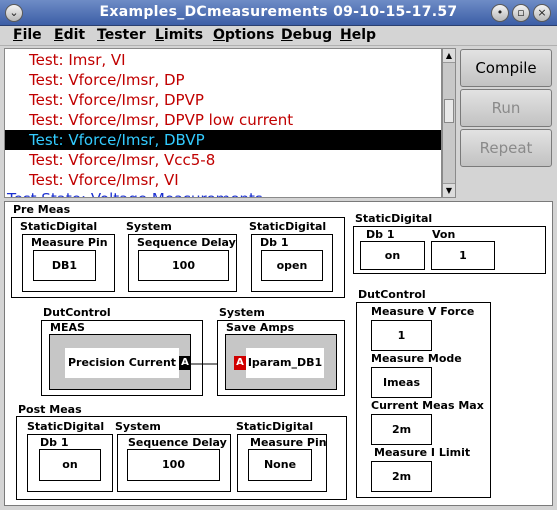 The height and width of the screenshot is (510, 557). Describe the element at coordinates (506, 148) in the screenshot. I see `repeat-button: Repeat` at that location.